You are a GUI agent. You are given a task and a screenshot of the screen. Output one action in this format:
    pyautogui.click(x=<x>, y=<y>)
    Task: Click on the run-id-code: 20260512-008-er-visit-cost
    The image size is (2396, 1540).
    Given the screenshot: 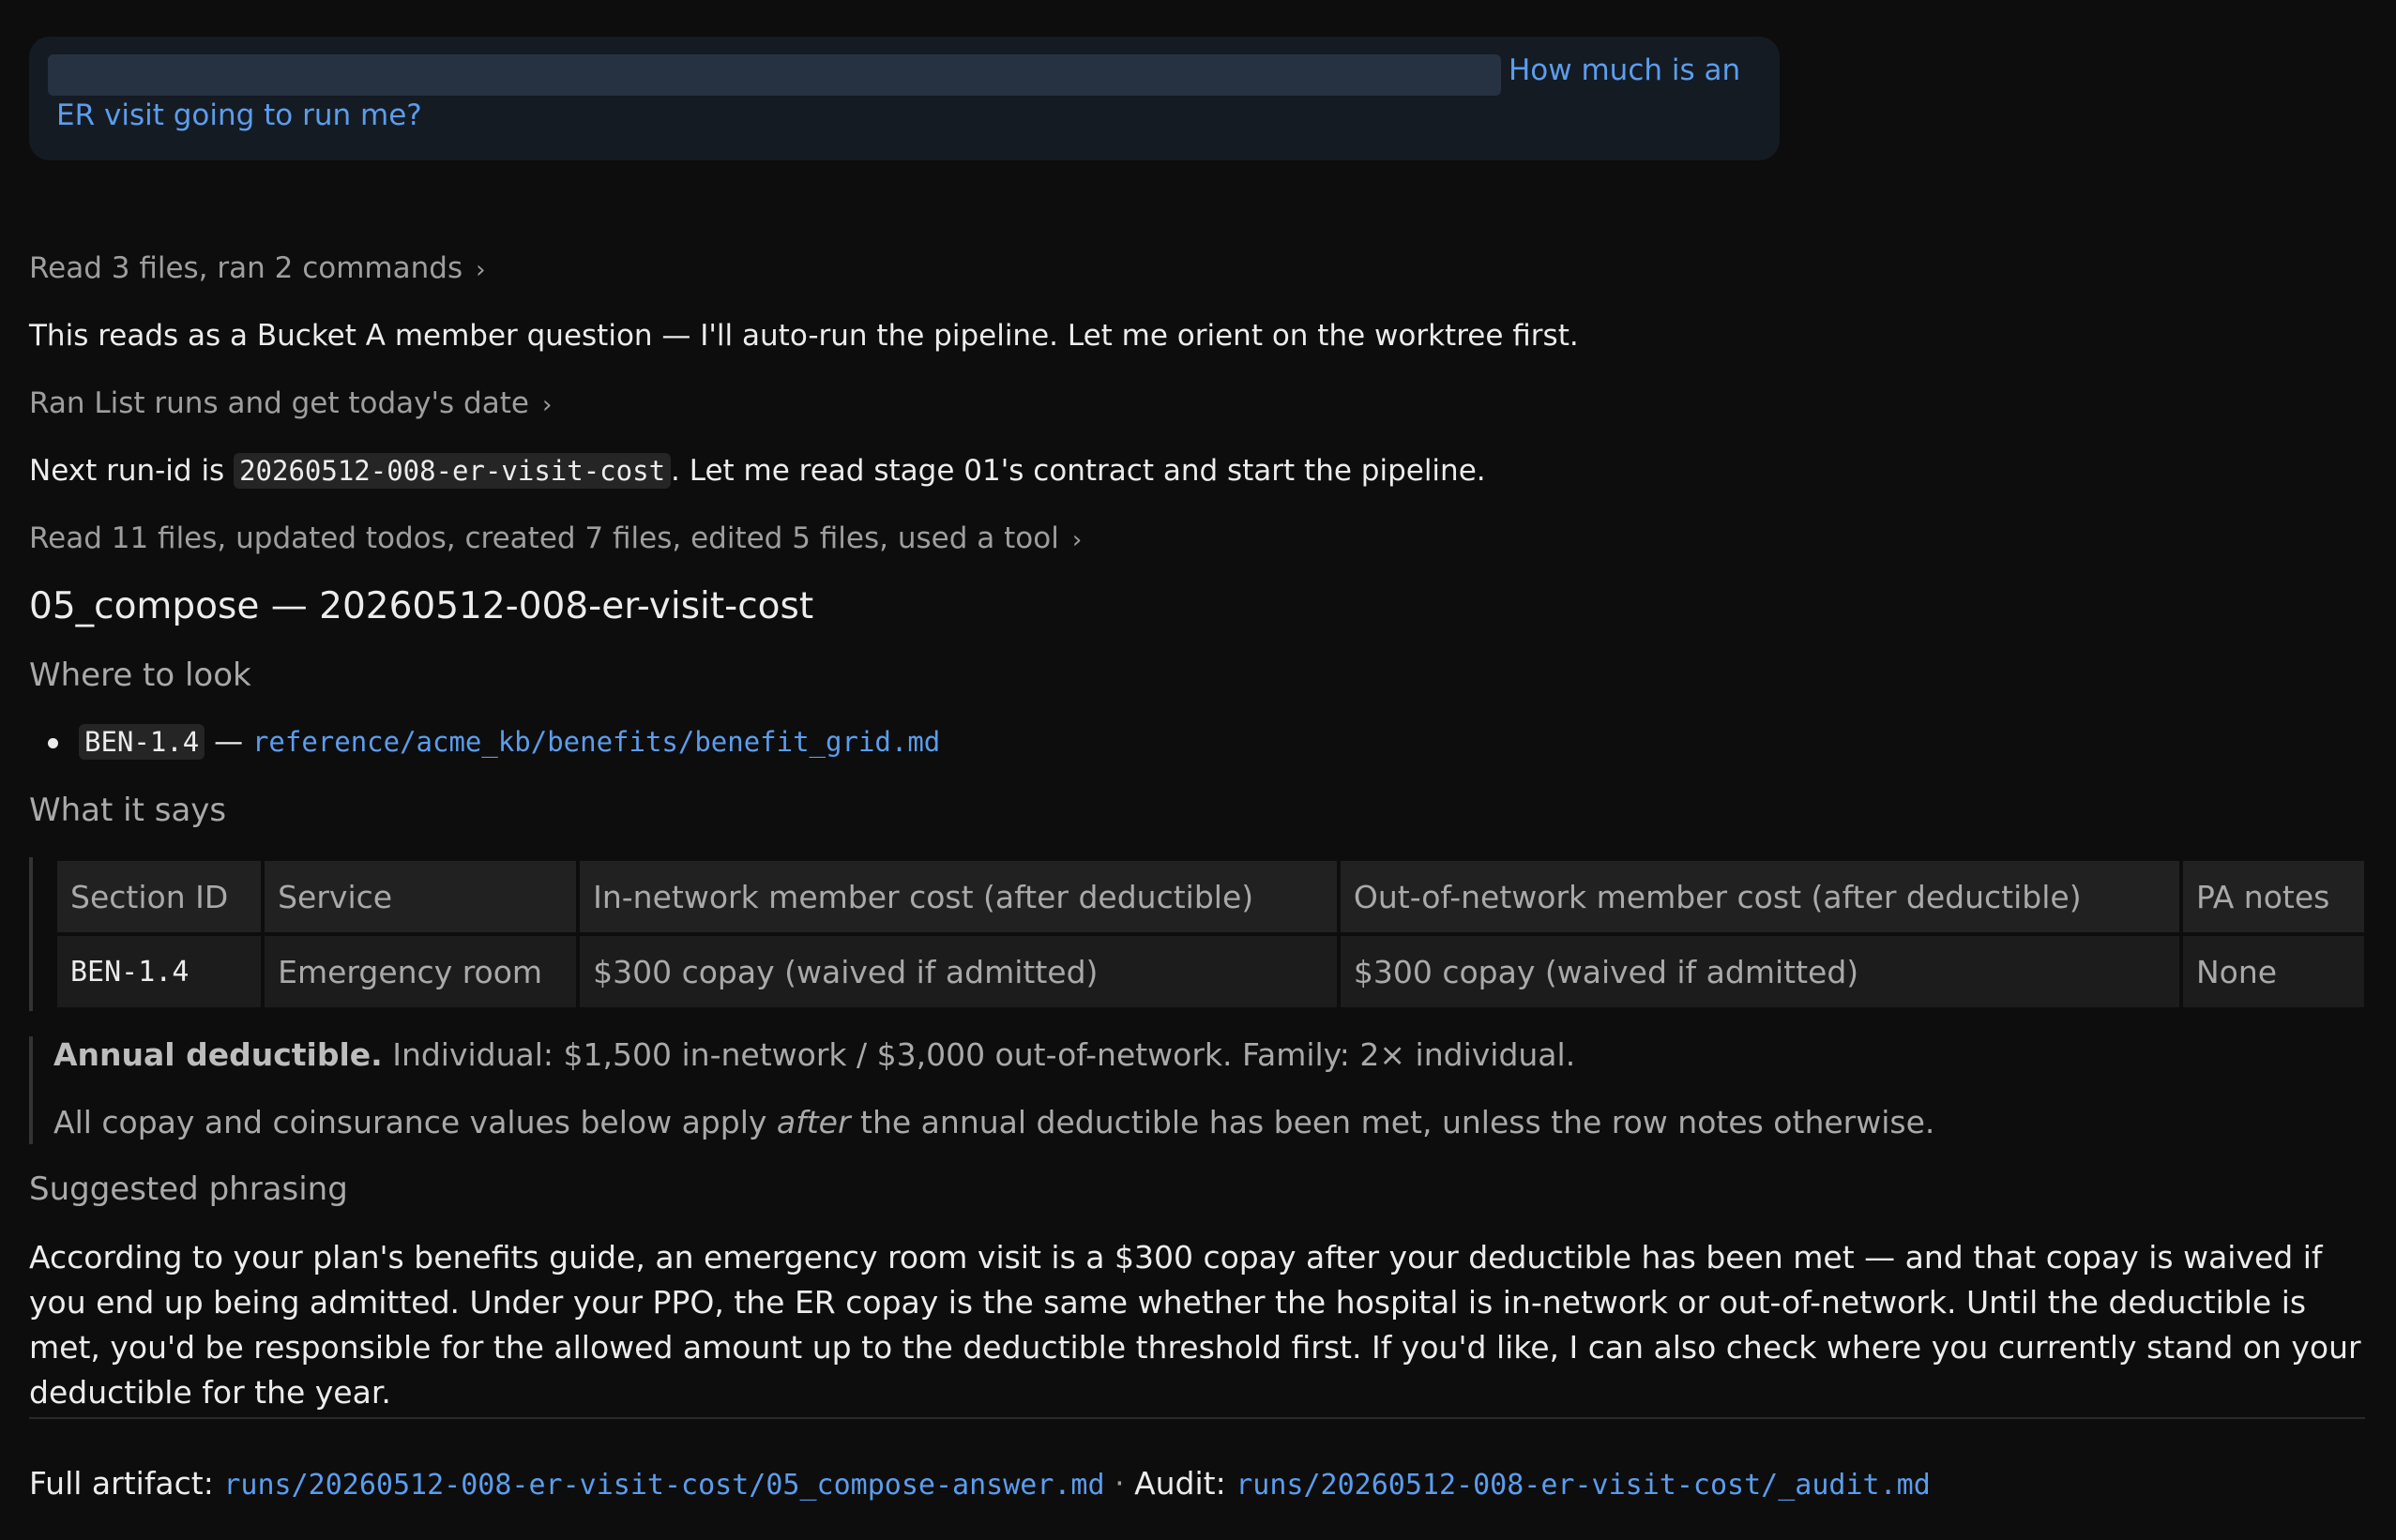 What is the action you would take?
    pyautogui.click(x=453, y=471)
    